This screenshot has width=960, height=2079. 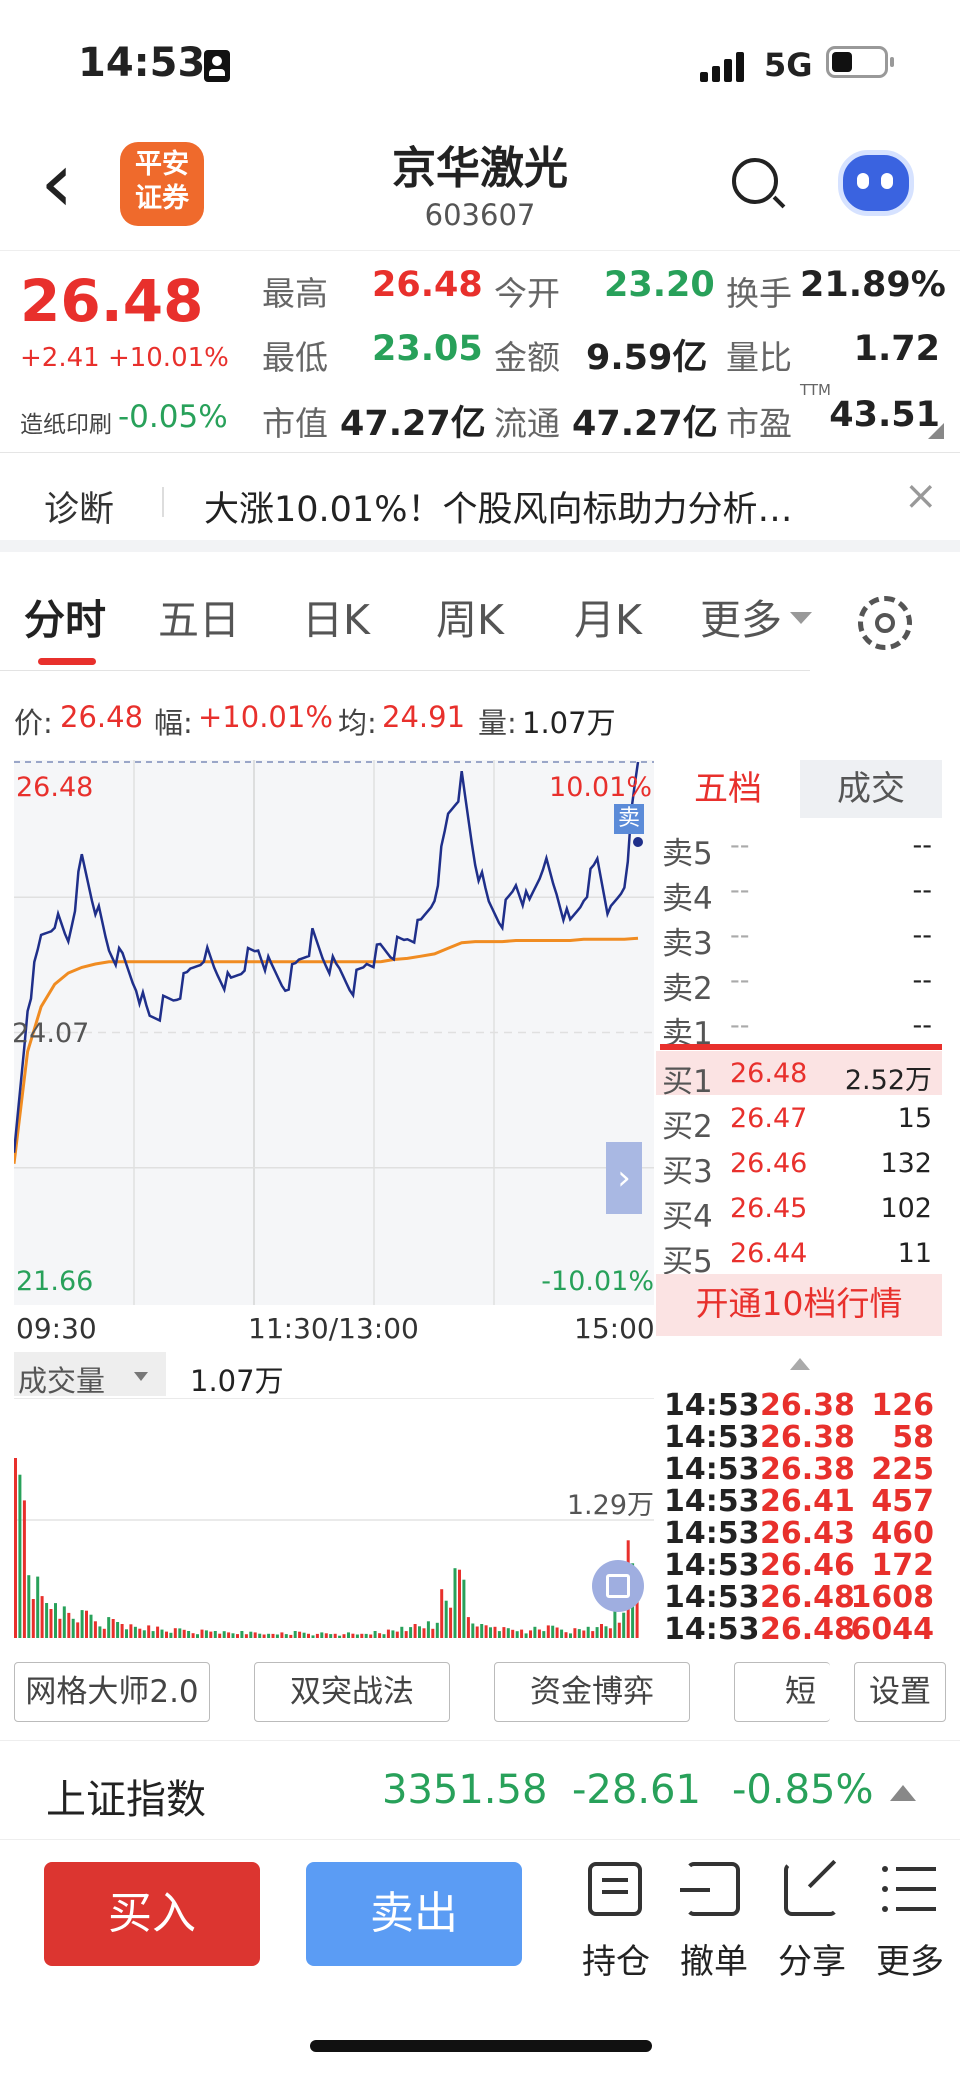 I want to click on expand-panel-icon: ›, so click(x=624, y=1178).